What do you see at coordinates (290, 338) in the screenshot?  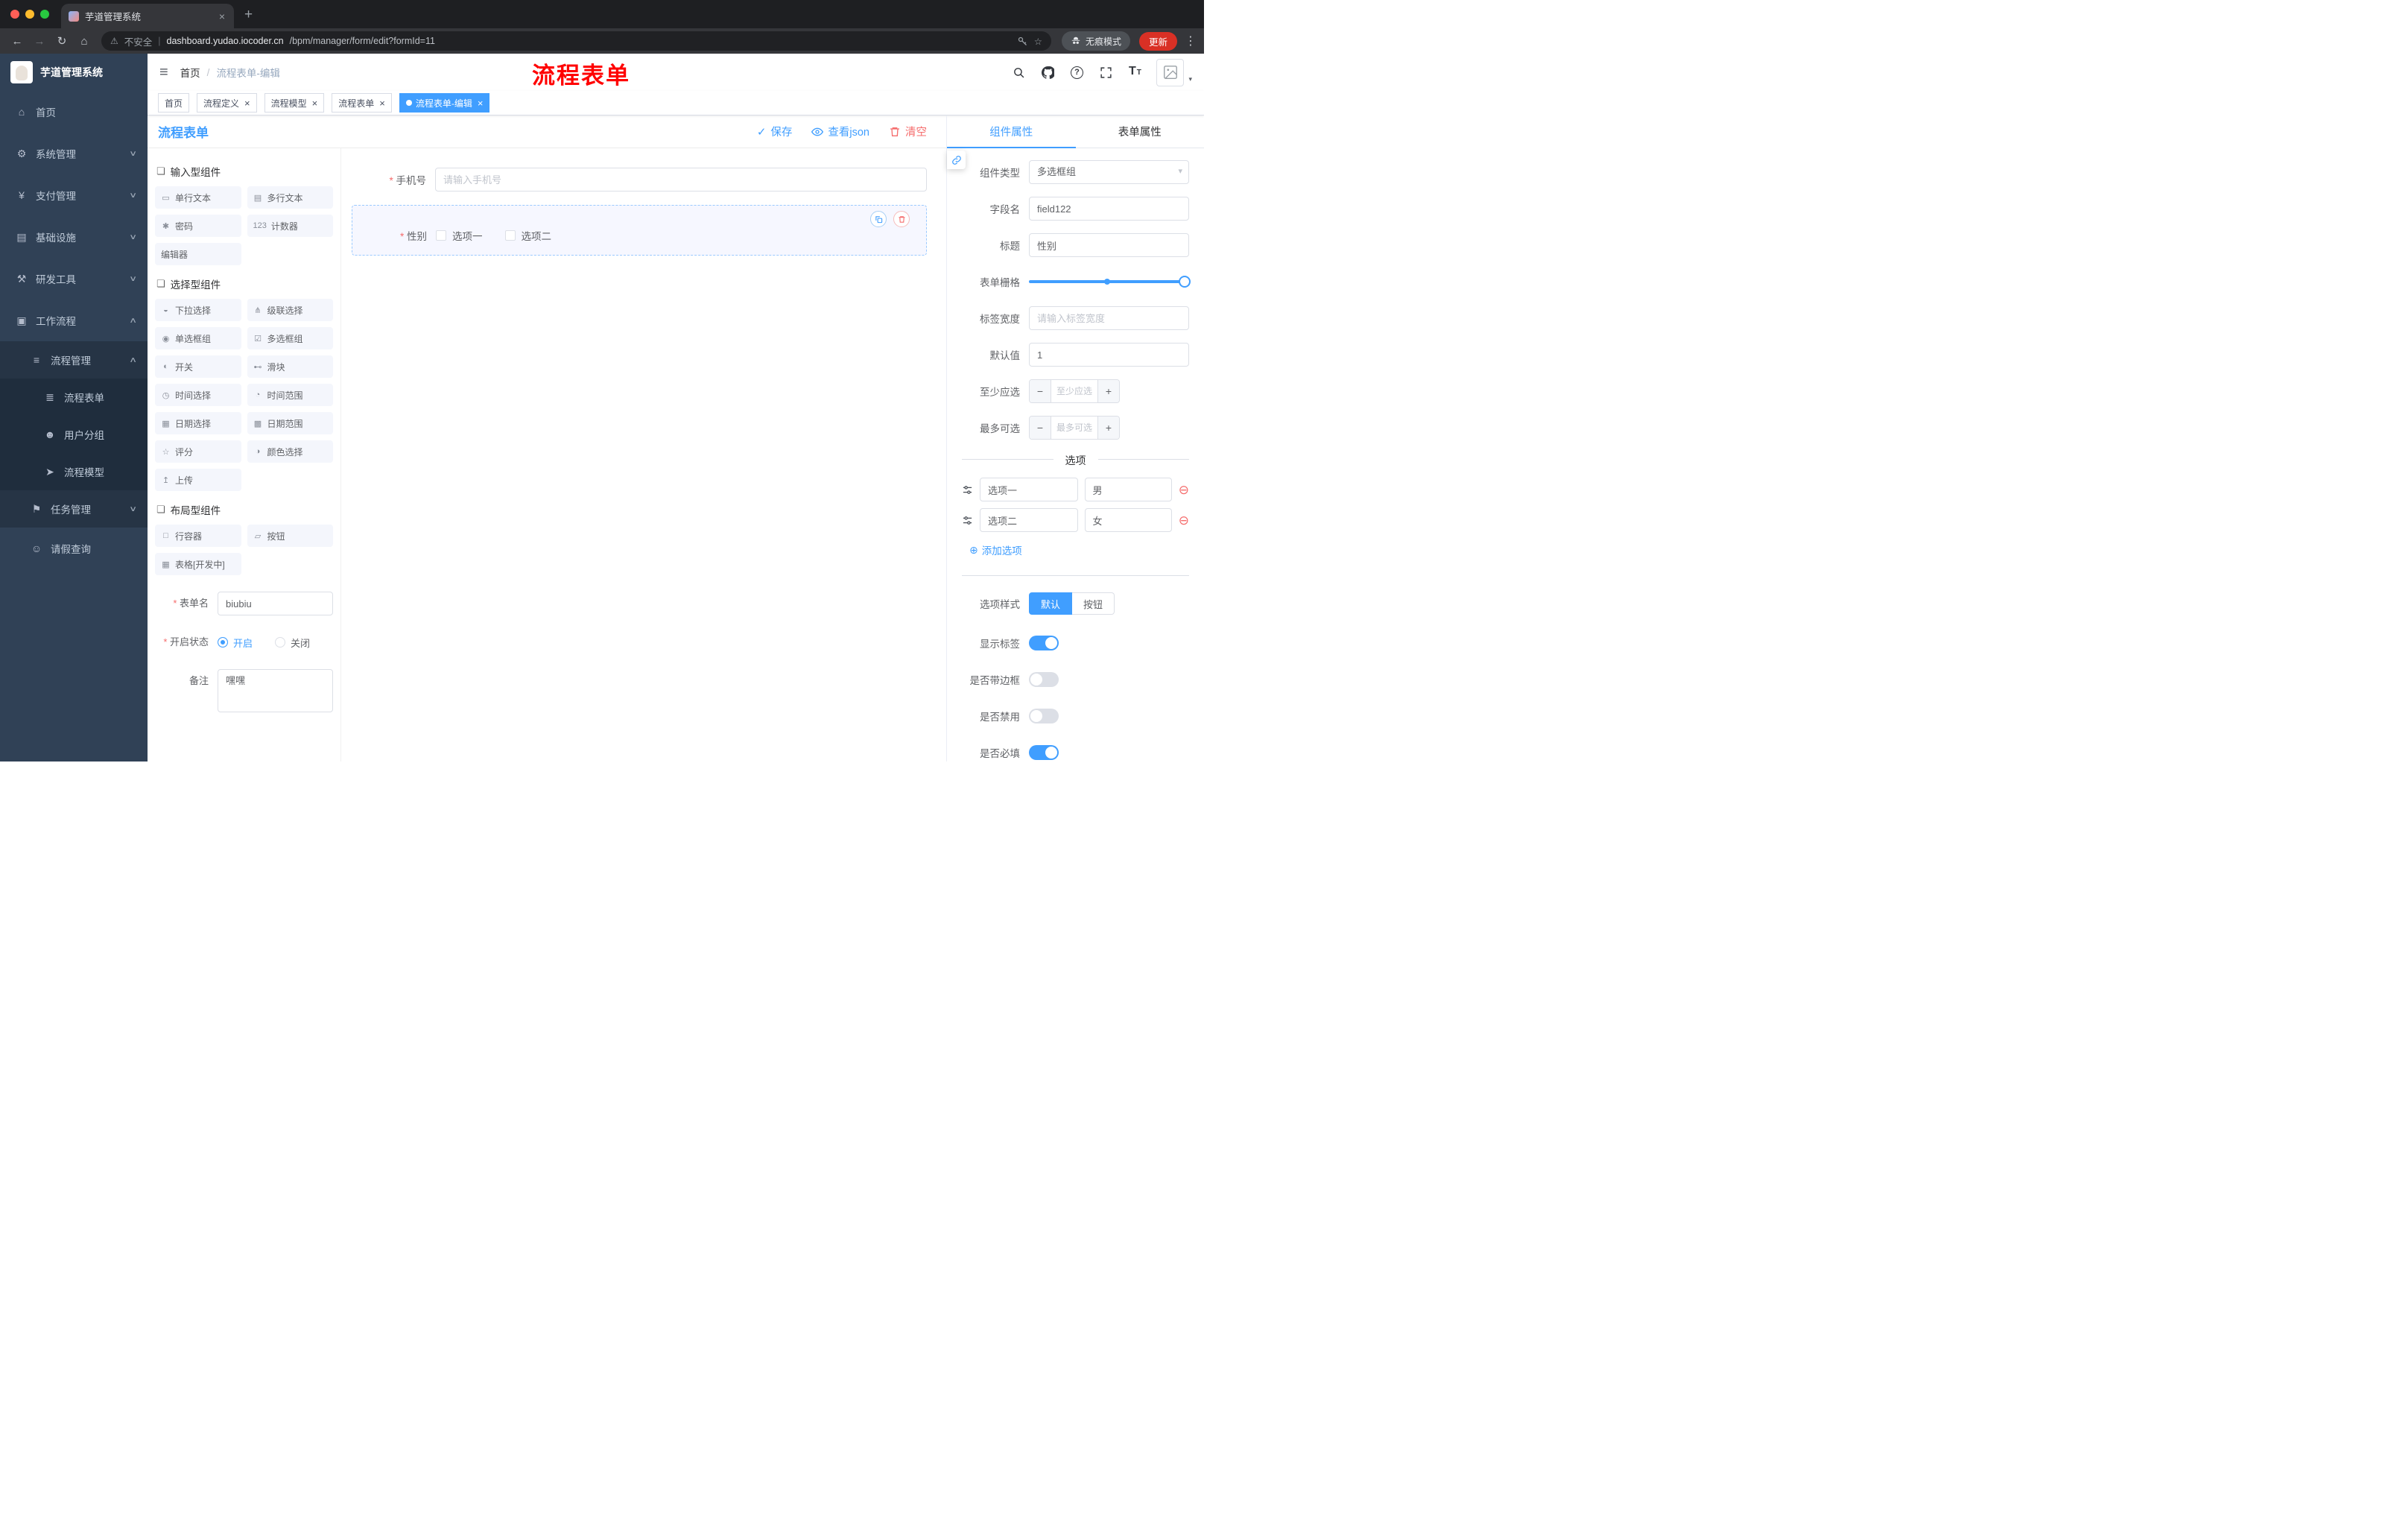 I see `palette-component: ☑ 多选框组` at bounding box center [290, 338].